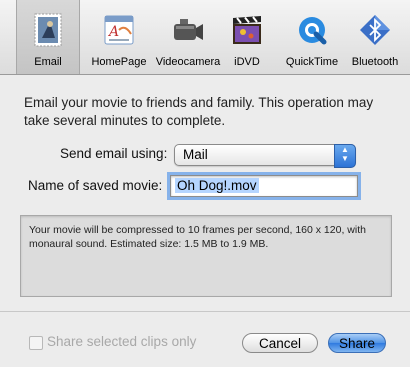 The width and height of the screenshot is (410, 367). Describe the element at coordinates (345, 156) in the screenshot. I see `popup-arrows-icon: ▲ ▼` at that location.